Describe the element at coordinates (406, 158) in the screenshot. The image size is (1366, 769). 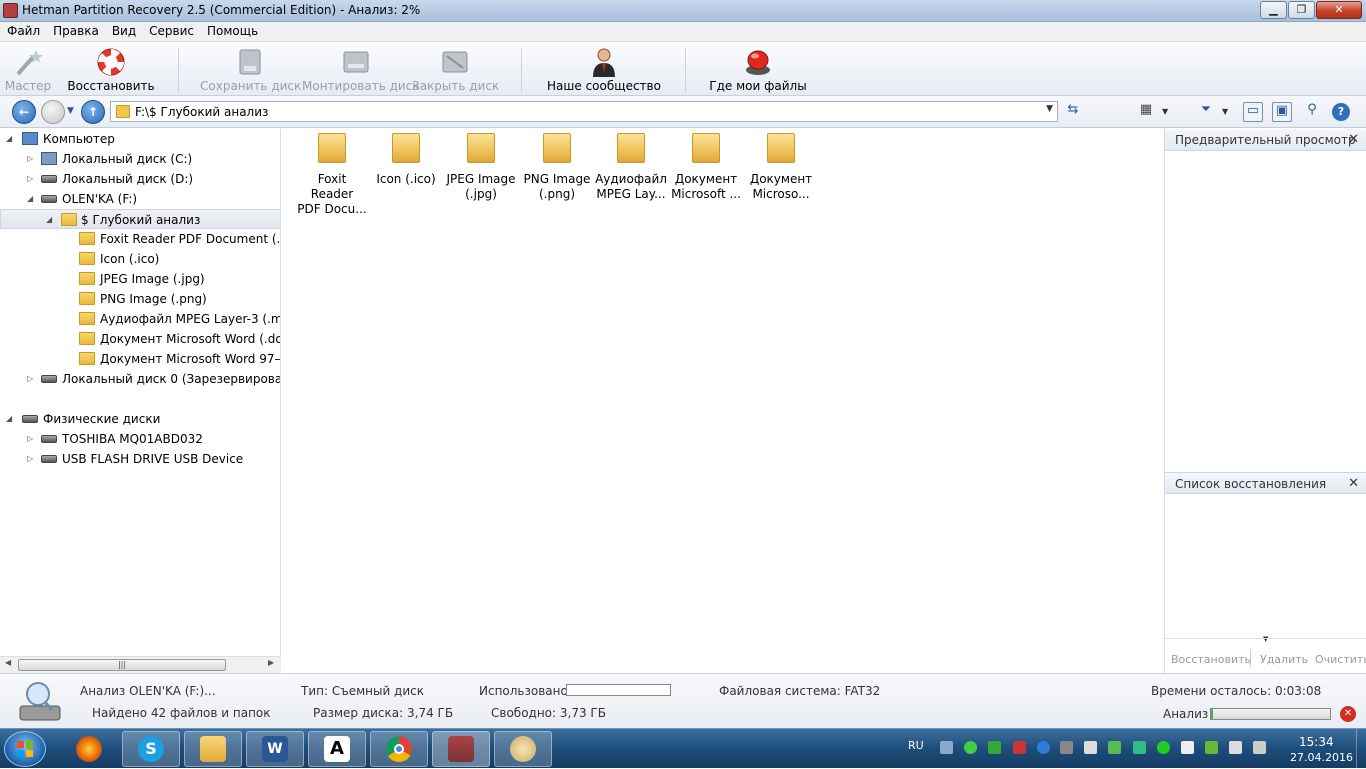
I see `file-item: Icon (.ico)` at that location.